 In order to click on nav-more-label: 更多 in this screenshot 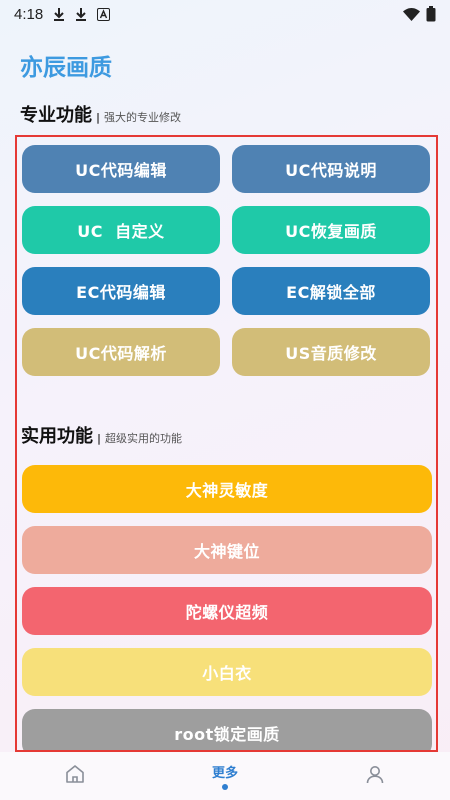, I will do `click(224, 773)`.